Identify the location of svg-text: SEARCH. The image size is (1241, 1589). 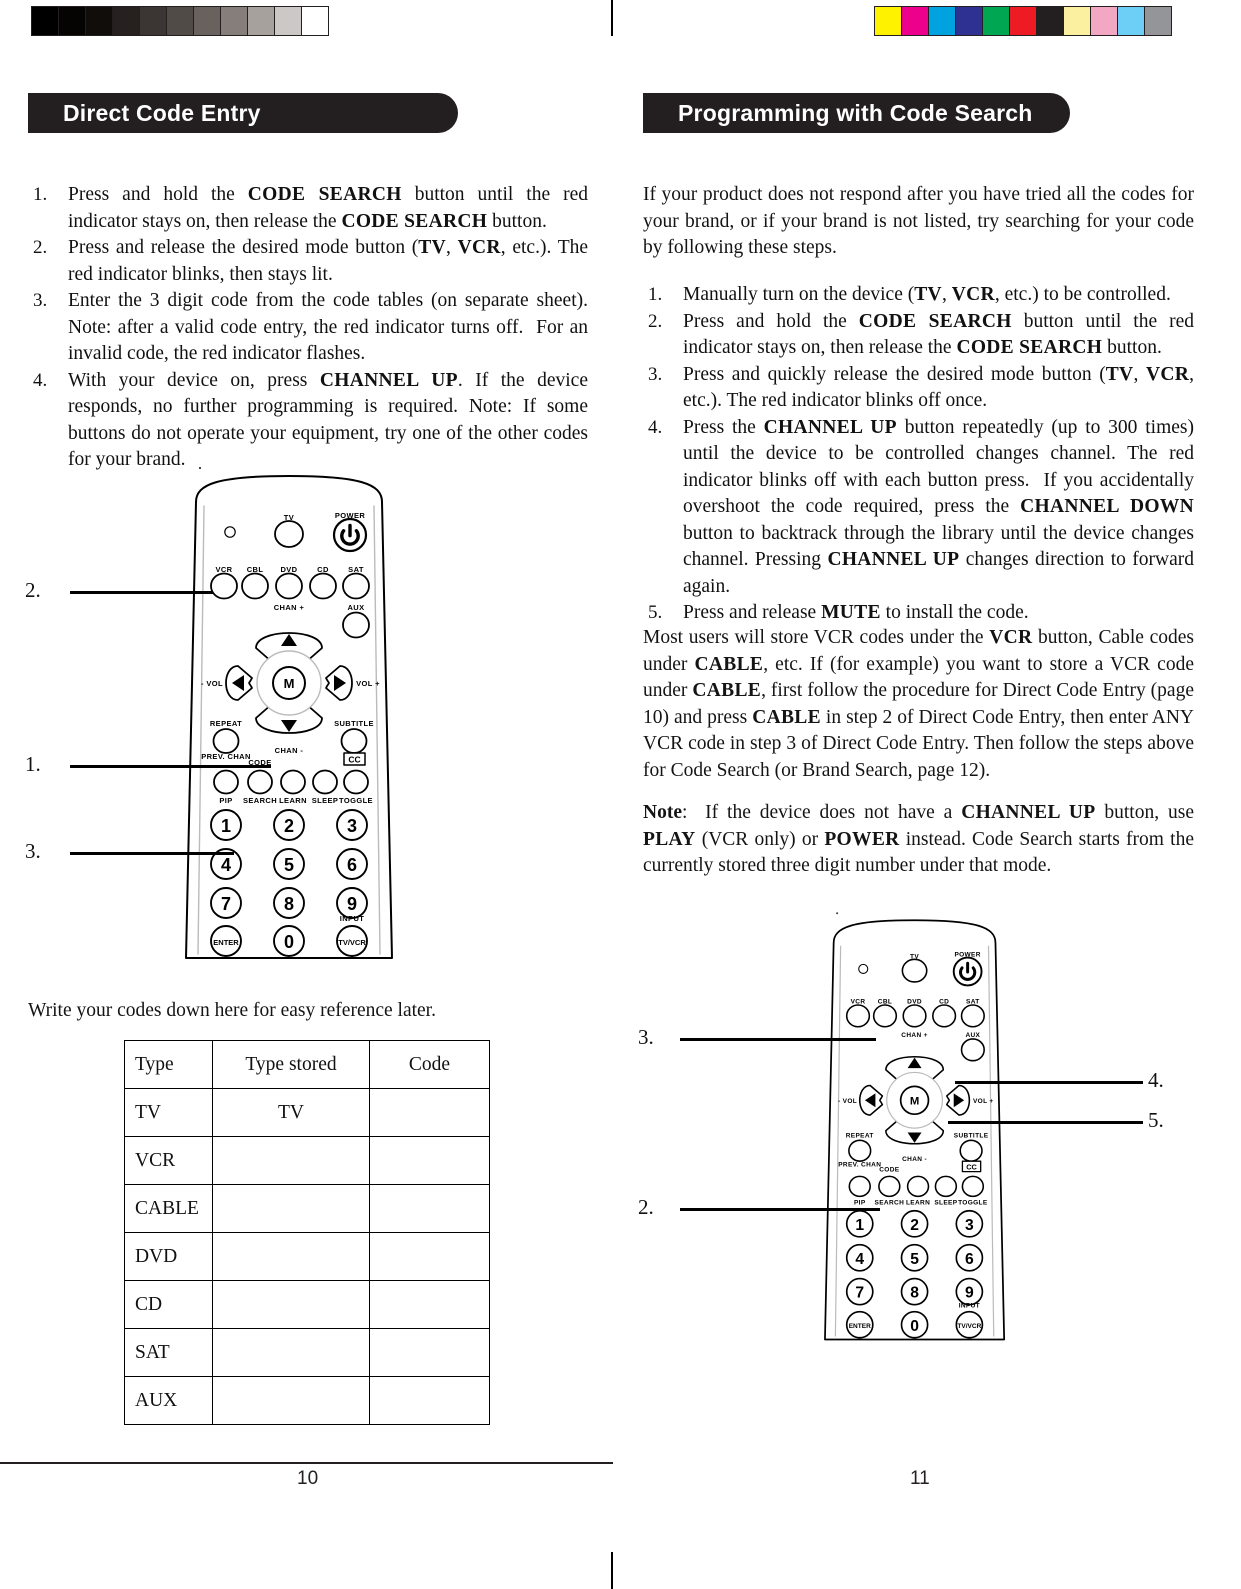
(260, 800).